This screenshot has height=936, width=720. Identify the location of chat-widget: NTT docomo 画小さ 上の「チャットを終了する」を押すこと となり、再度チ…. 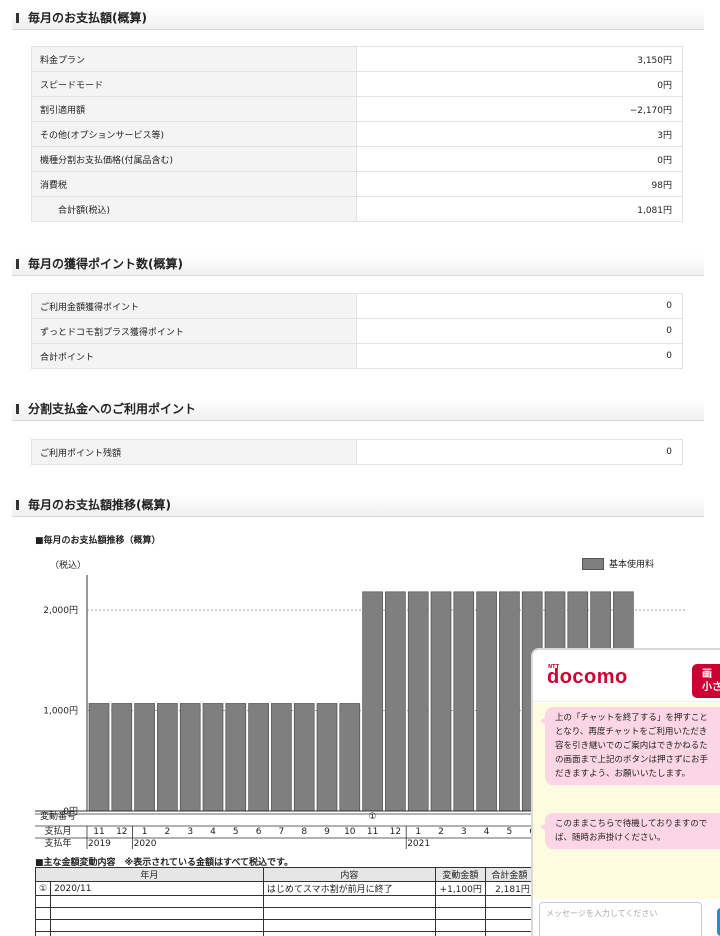
(625, 792).